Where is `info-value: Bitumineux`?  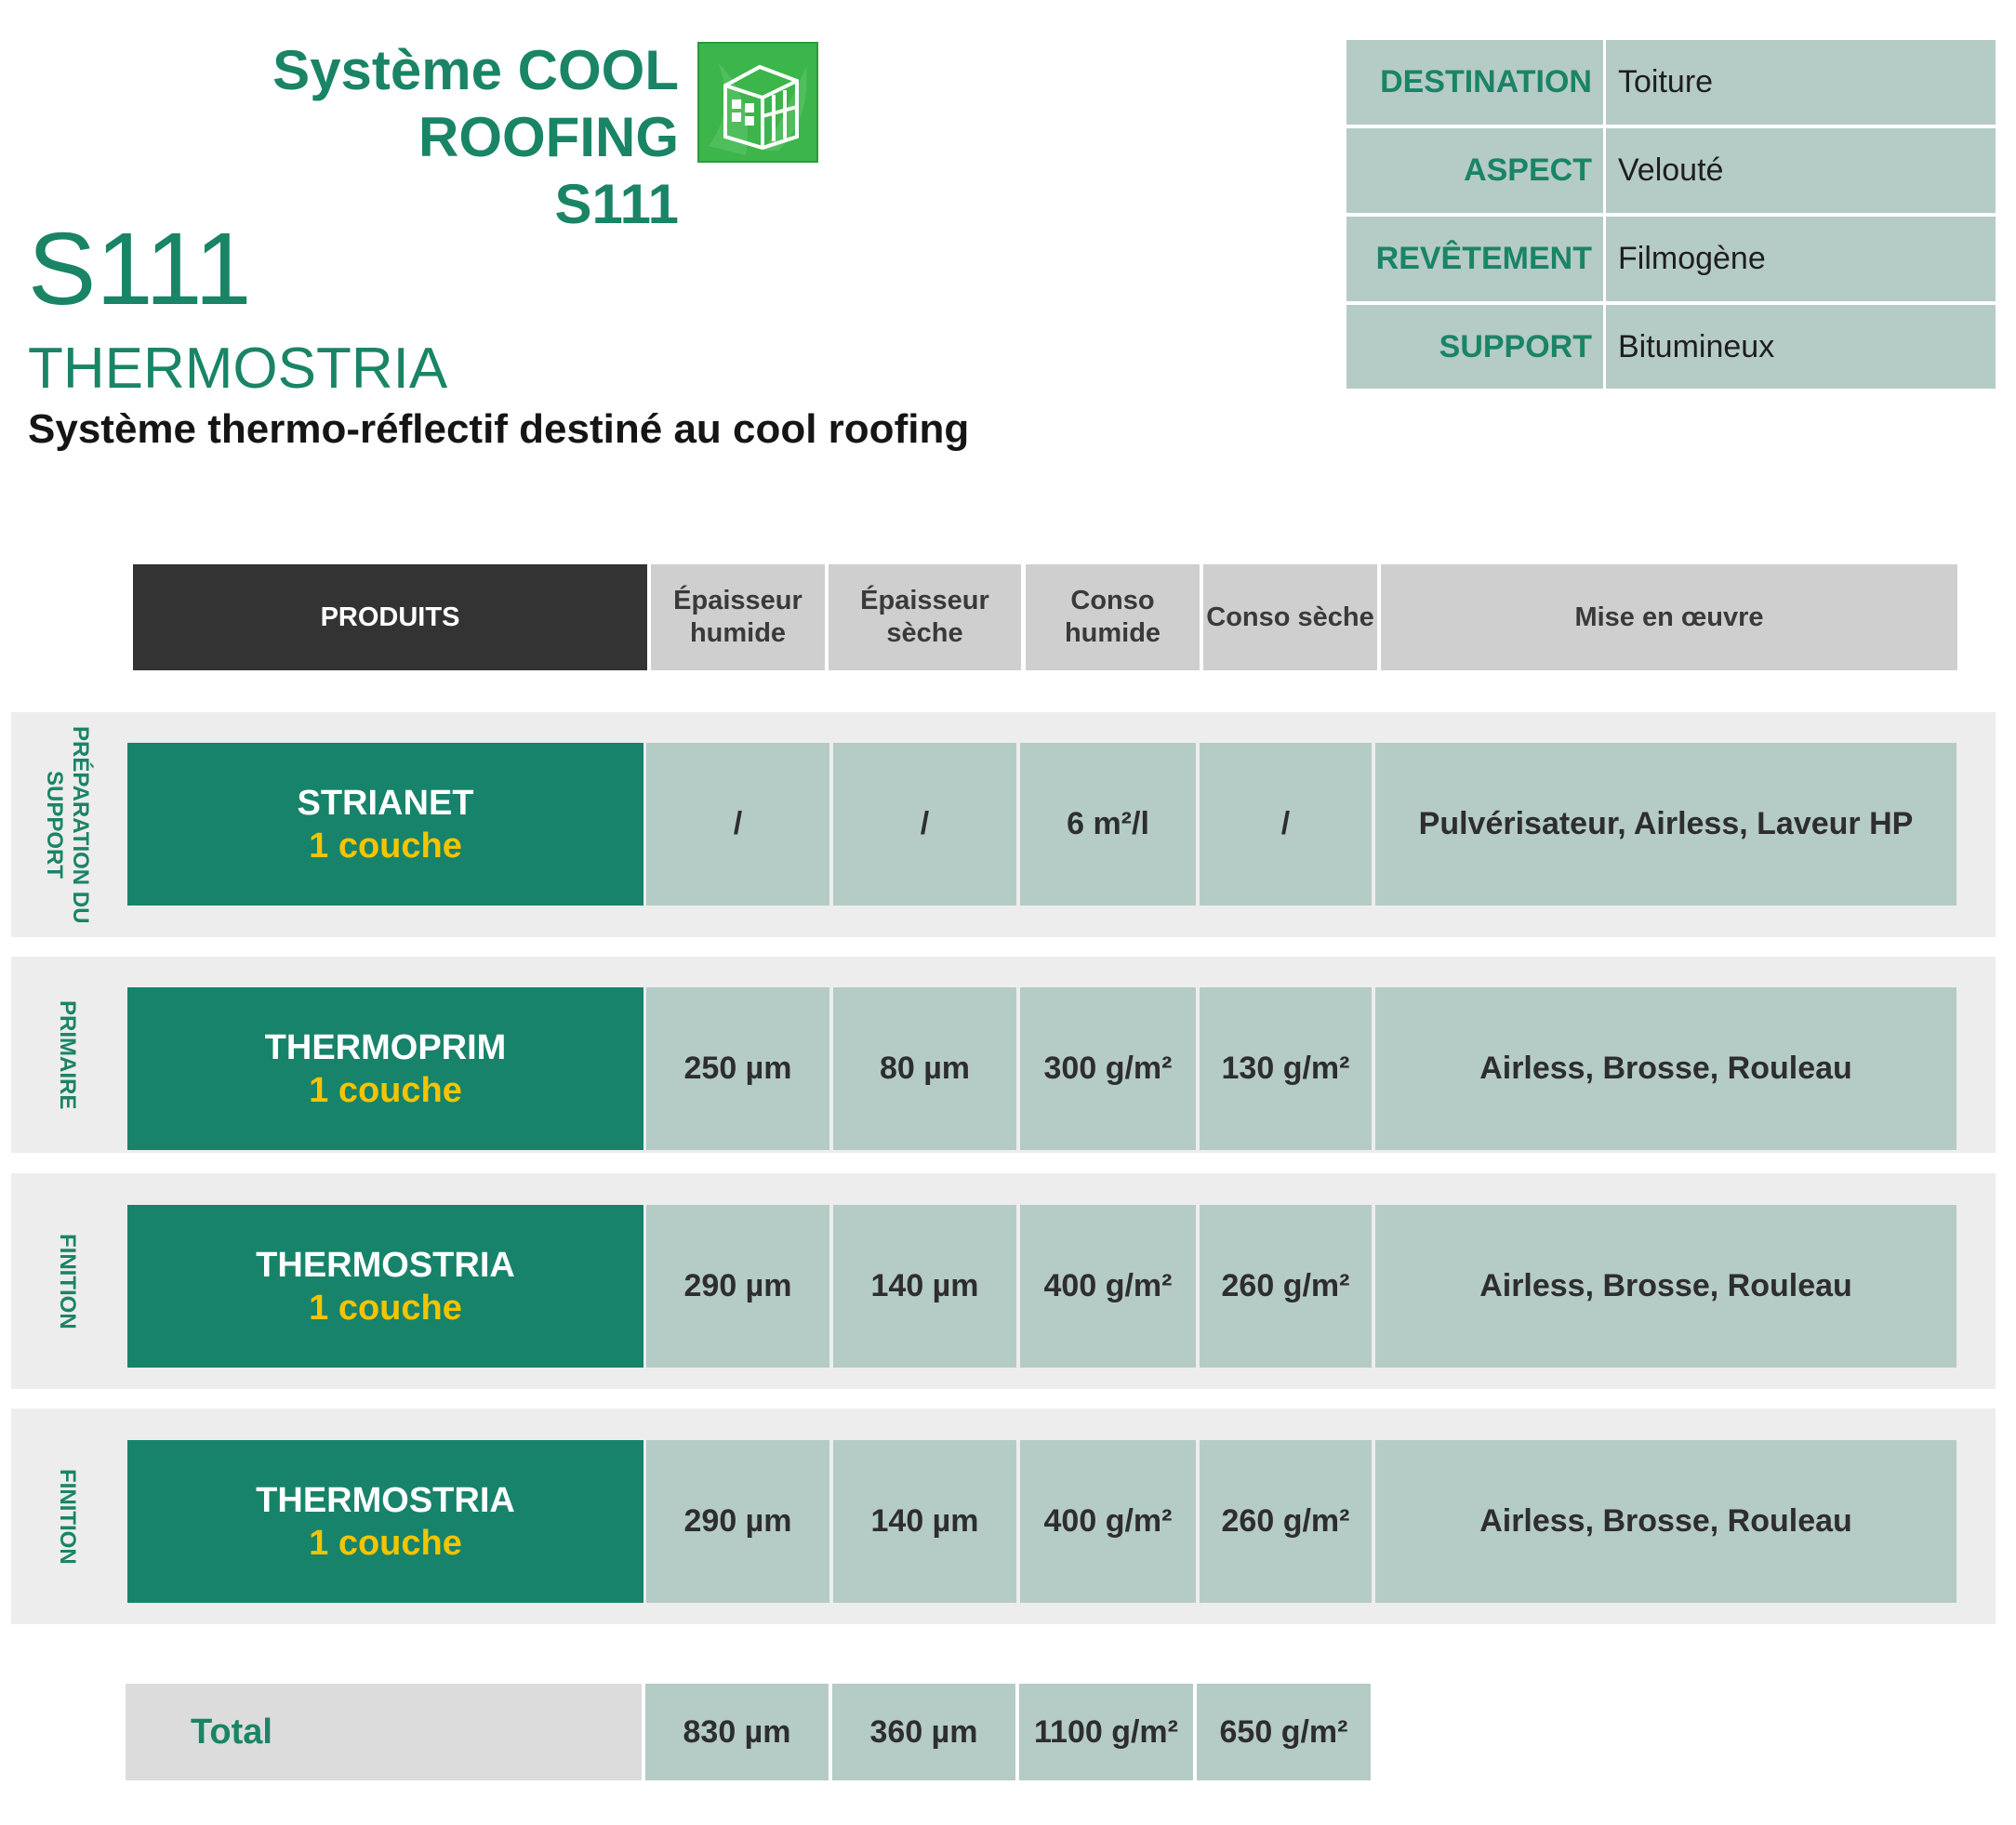
info-value: Bitumineux is located at coordinates (1696, 346).